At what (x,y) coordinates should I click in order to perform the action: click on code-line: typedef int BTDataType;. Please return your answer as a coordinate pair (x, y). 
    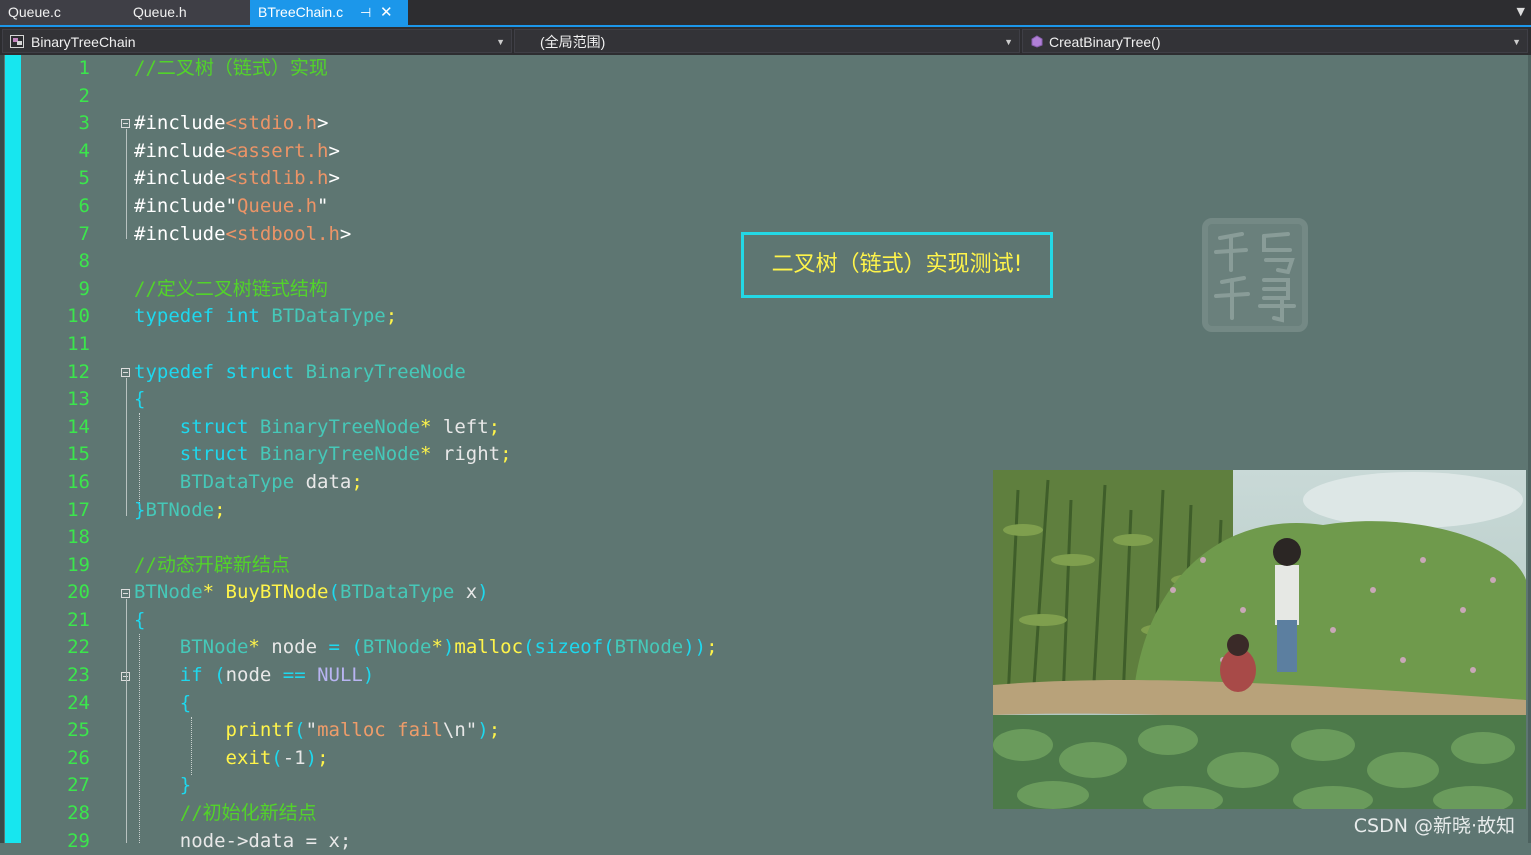
    Looking at the image, I should click on (426, 317).